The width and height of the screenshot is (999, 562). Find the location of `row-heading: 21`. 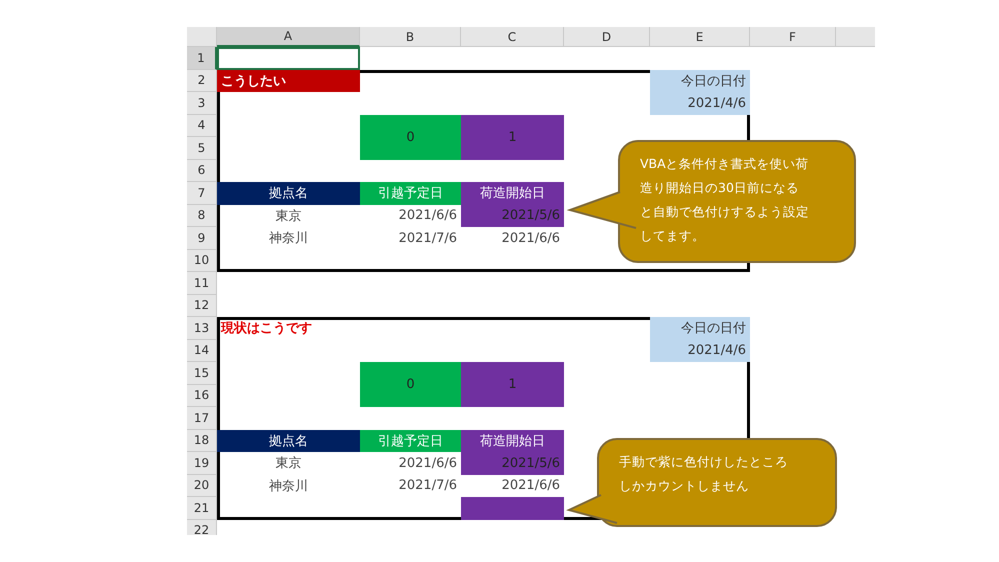

row-heading: 21 is located at coordinates (202, 508).